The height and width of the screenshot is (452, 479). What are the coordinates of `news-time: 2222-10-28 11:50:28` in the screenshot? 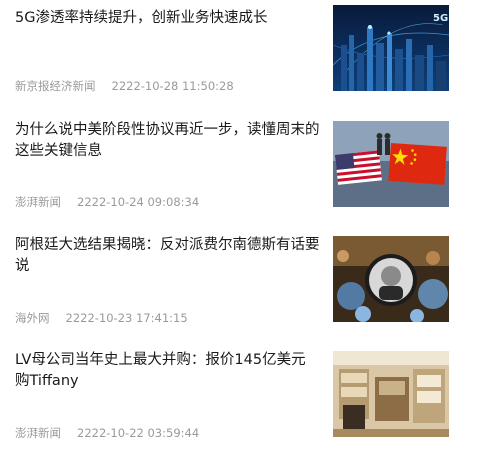 It's located at (172, 86).